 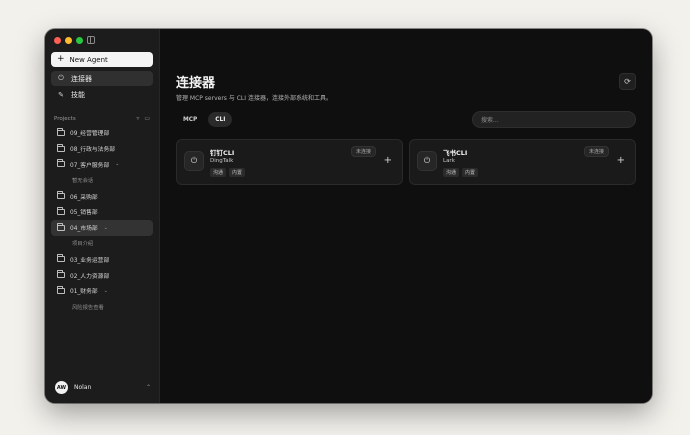 I want to click on connector-tabs: MCP CLI, so click(x=204, y=119).